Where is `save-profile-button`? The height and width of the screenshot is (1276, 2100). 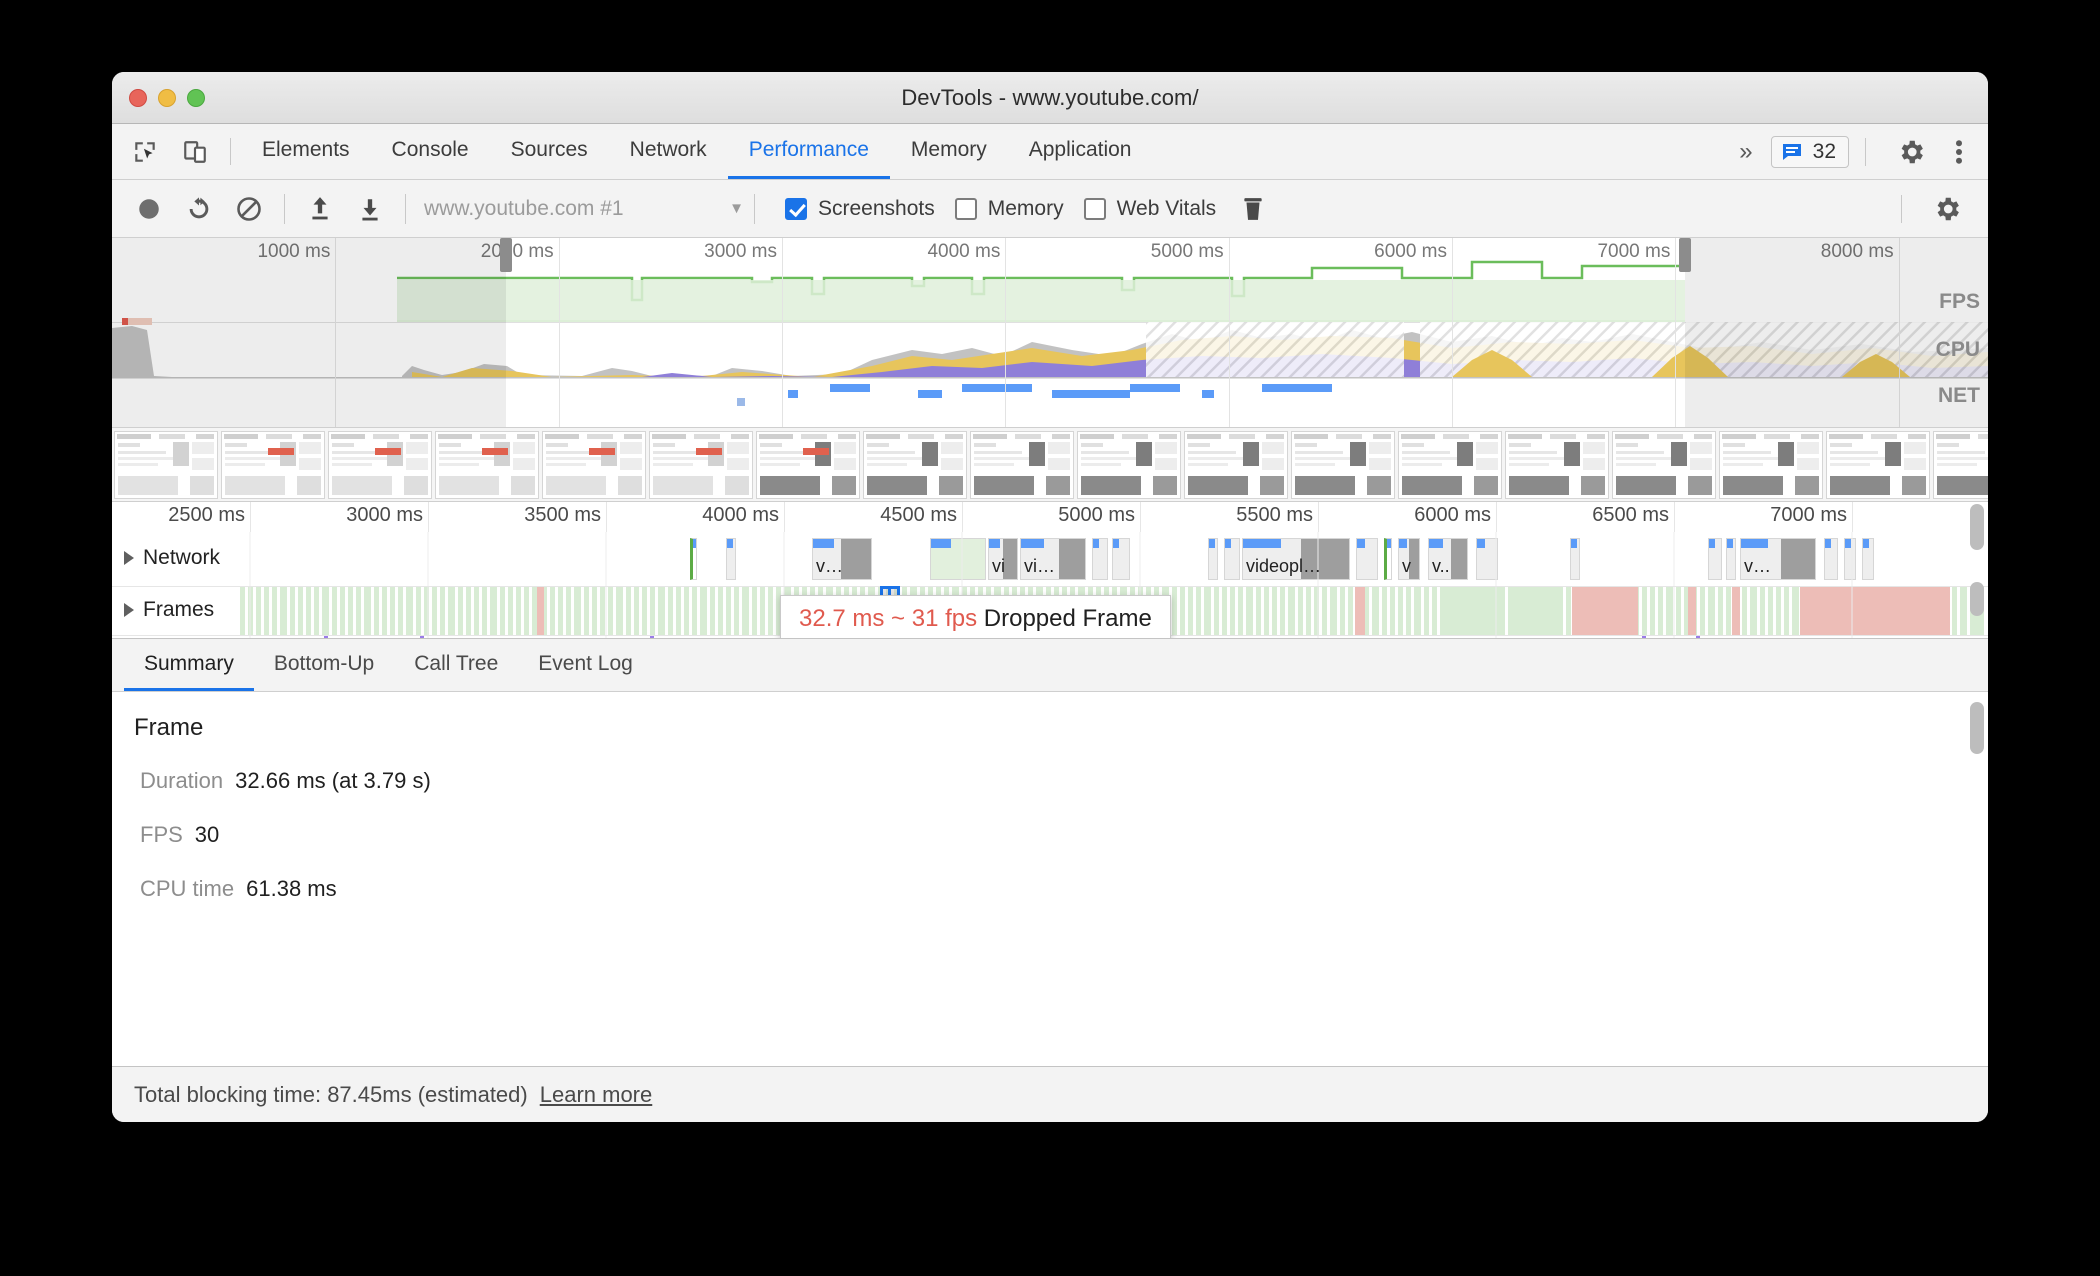
save-profile-button is located at coordinates (370, 209).